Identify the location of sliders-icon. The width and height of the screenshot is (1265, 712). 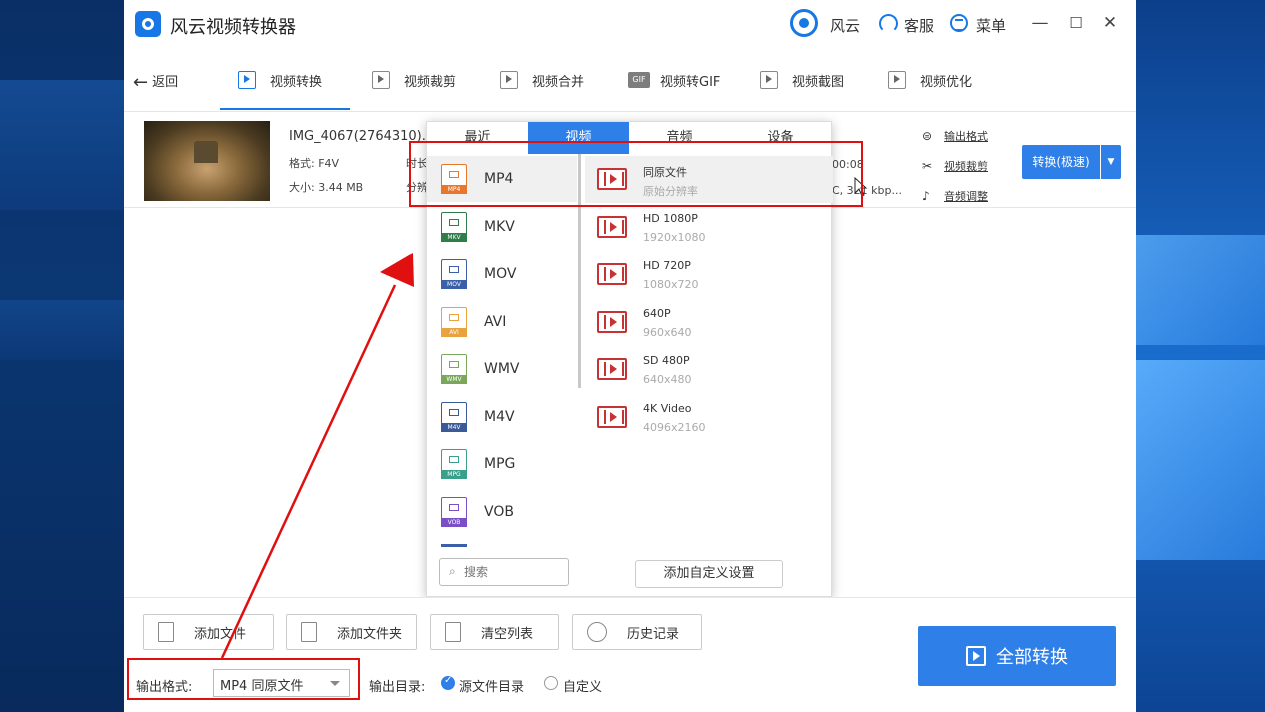
(897, 80).